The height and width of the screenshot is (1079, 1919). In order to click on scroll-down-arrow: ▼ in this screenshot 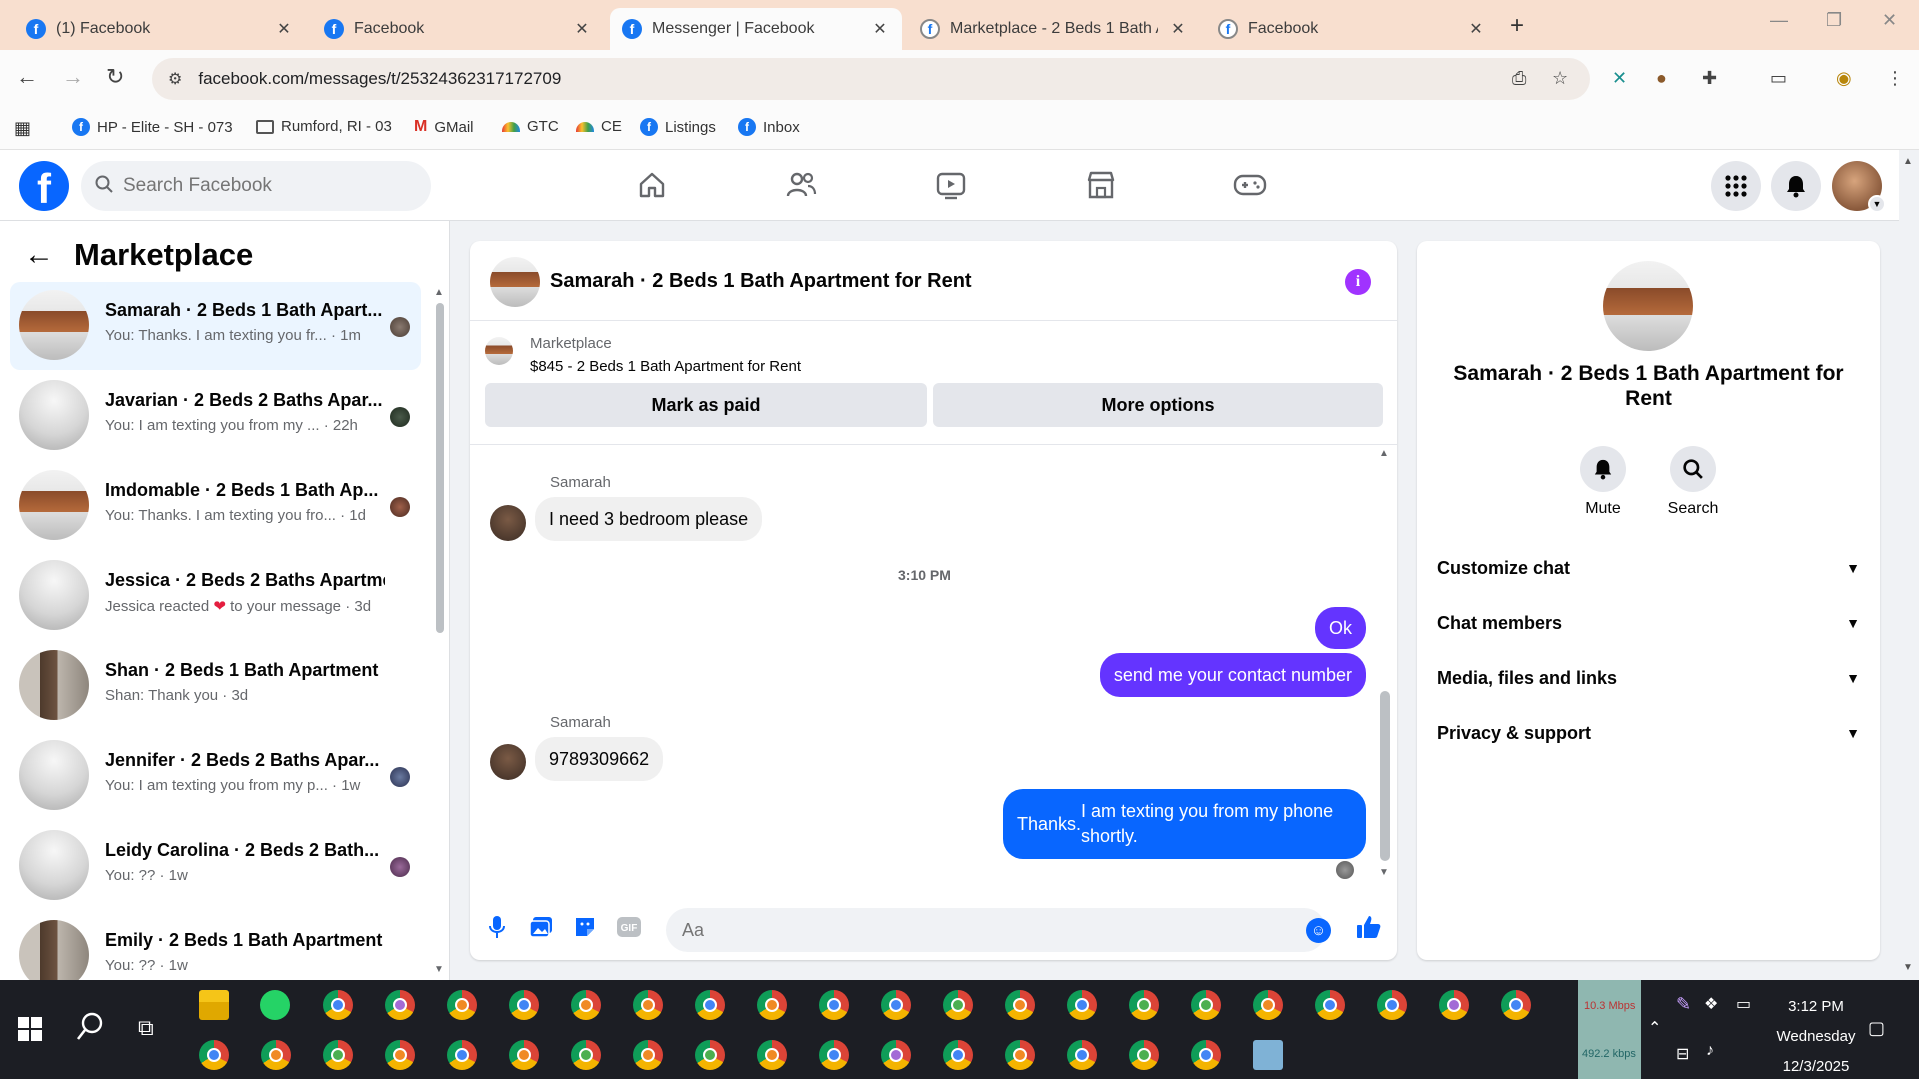, I will do `click(439, 969)`.